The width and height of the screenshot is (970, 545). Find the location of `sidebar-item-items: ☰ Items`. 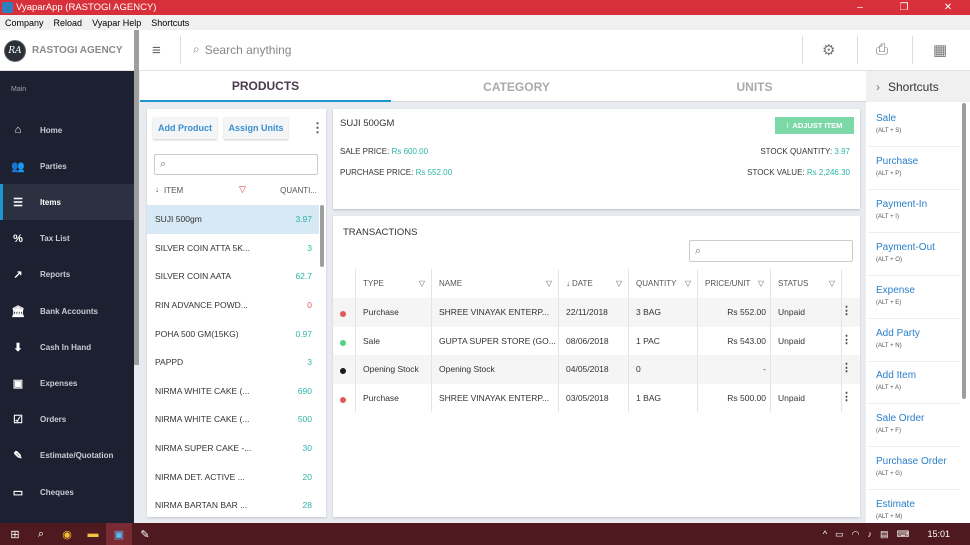

sidebar-item-items: ☰ Items is located at coordinates (67, 202).